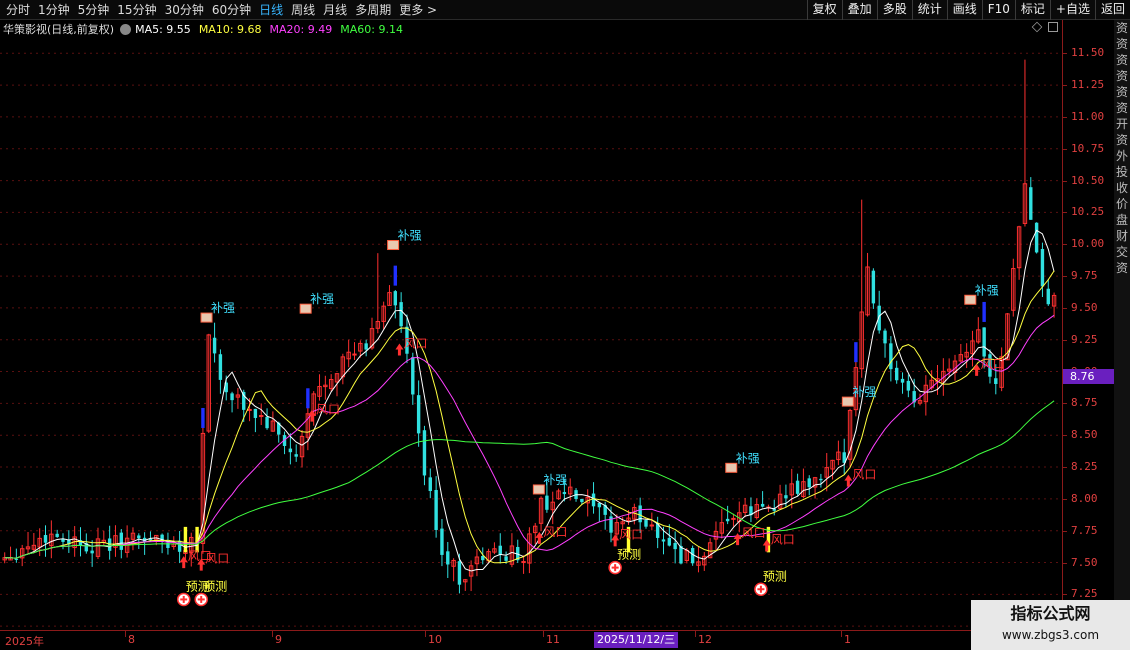  I want to click on period-tab: 日线, so click(271, 10).